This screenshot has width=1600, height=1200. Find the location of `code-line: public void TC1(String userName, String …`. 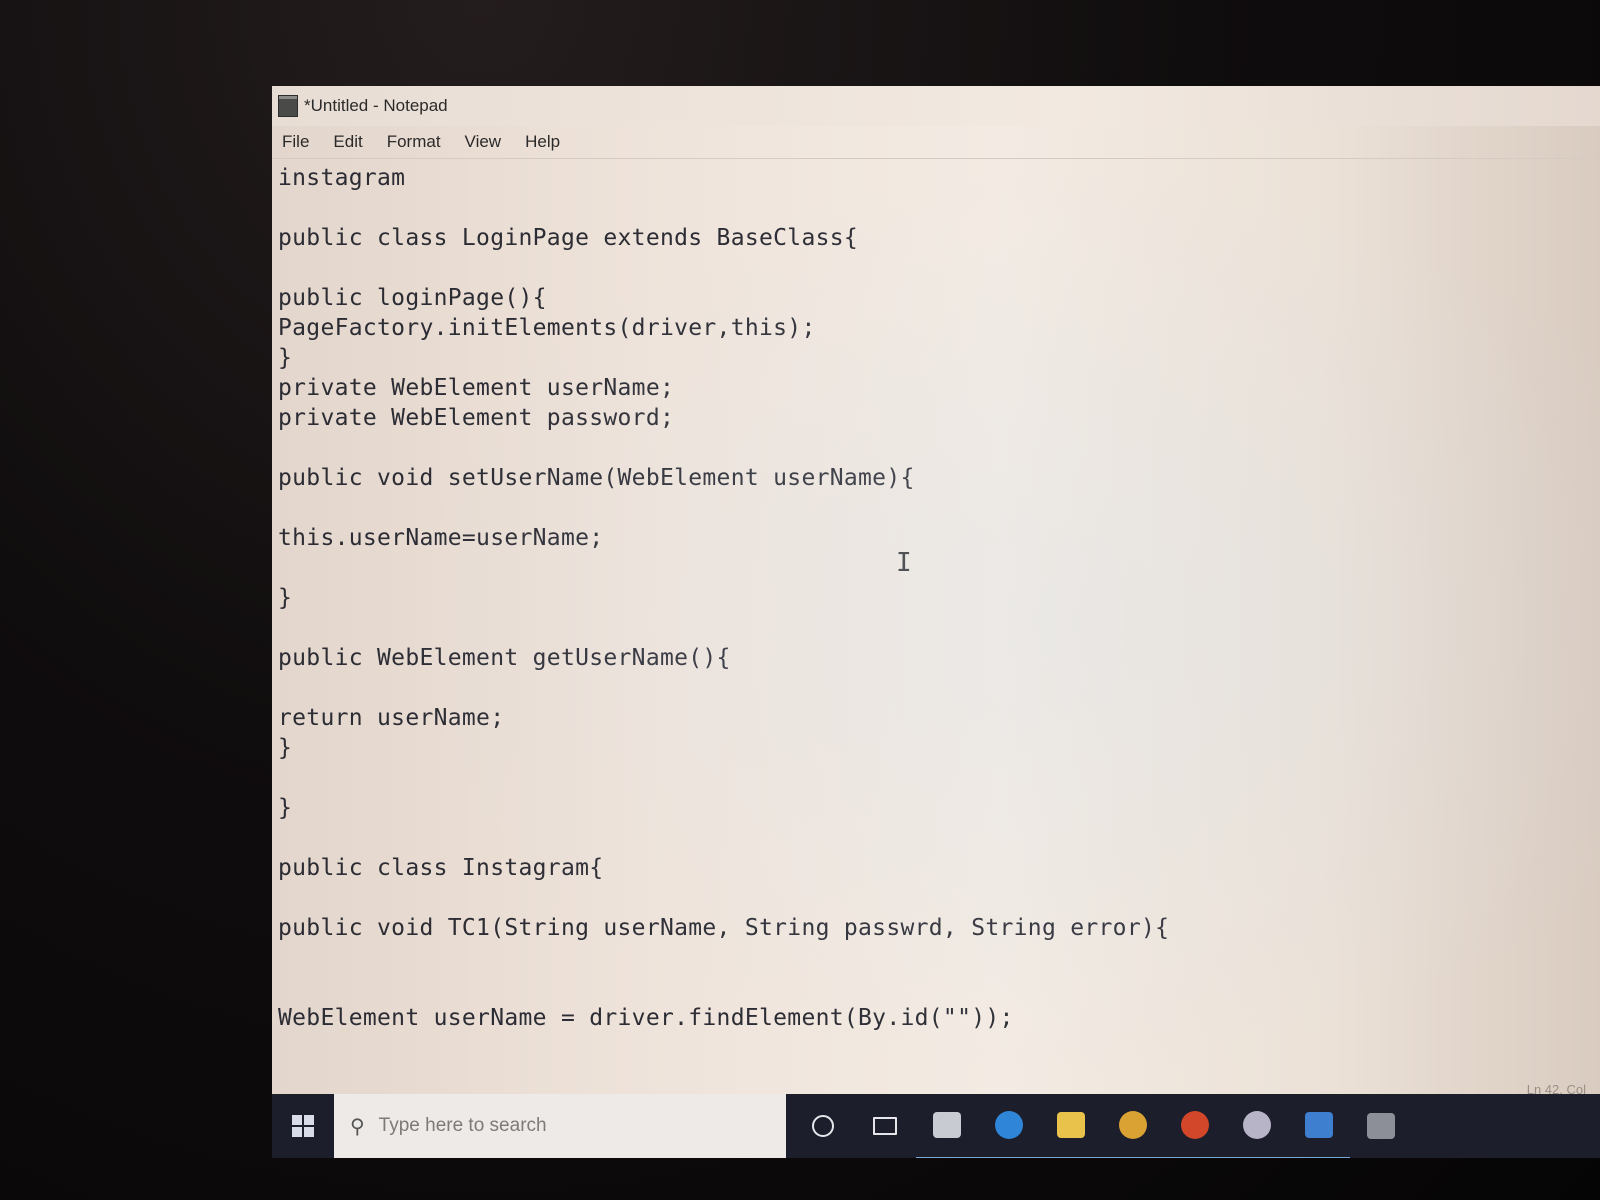

code-line: public void TC1(String userName, String … is located at coordinates (724, 928).